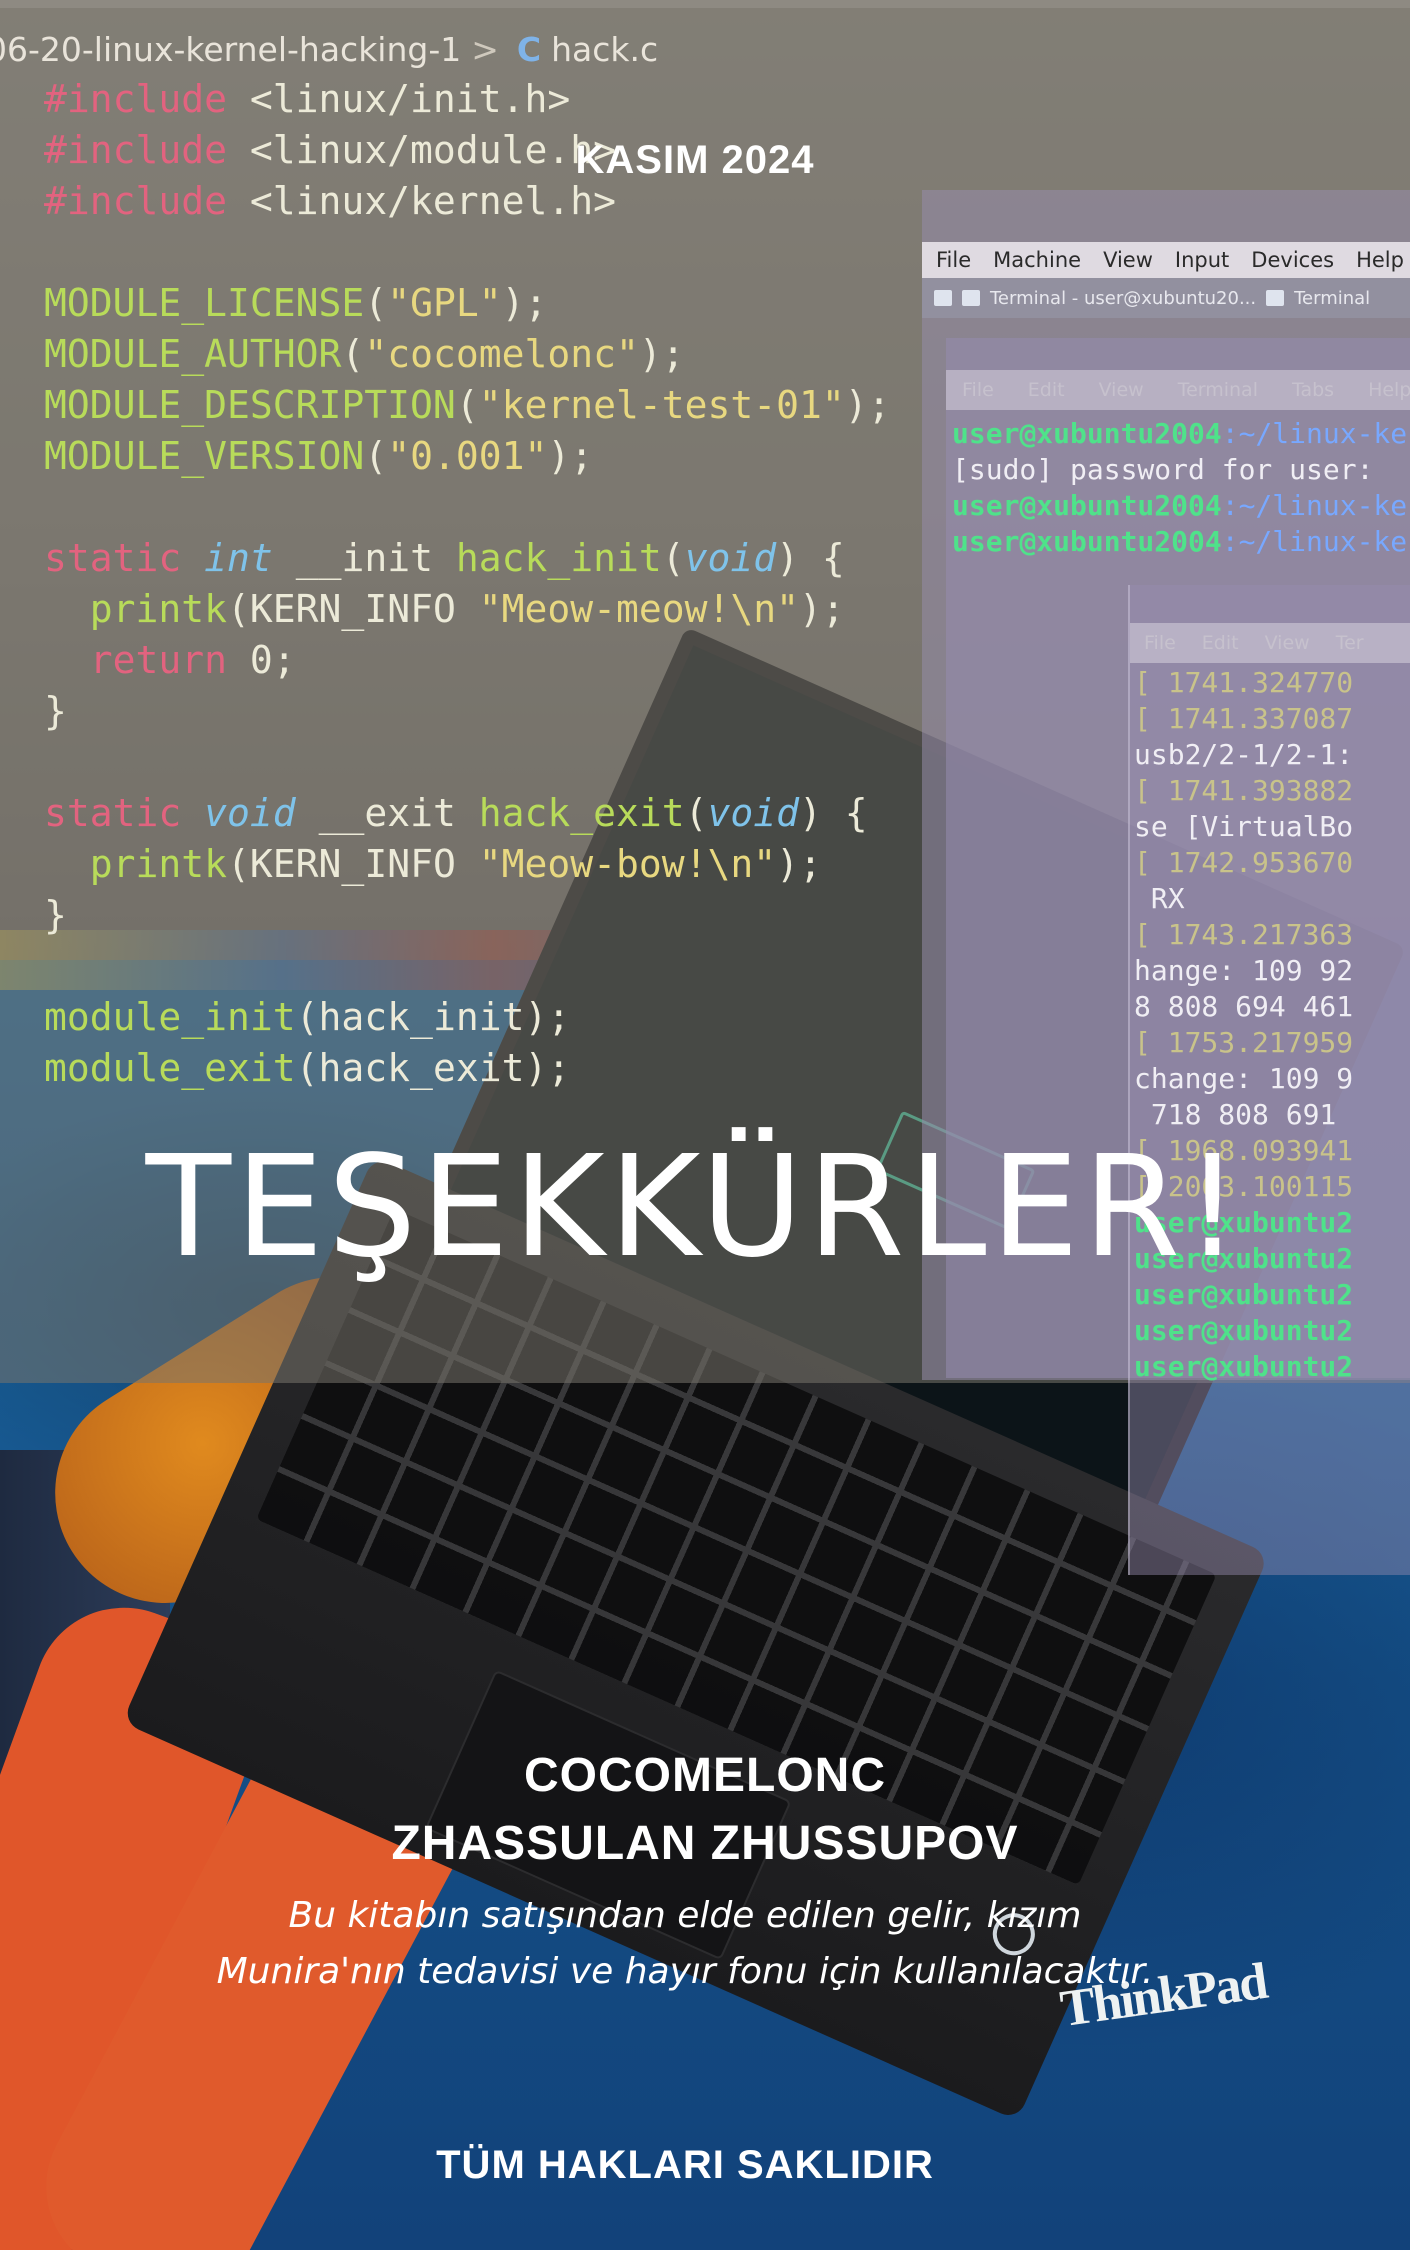  Describe the element at coordinates (1163, 469) in the screenshot. I see `terminal-line: [sudo] password for user:` at that location.